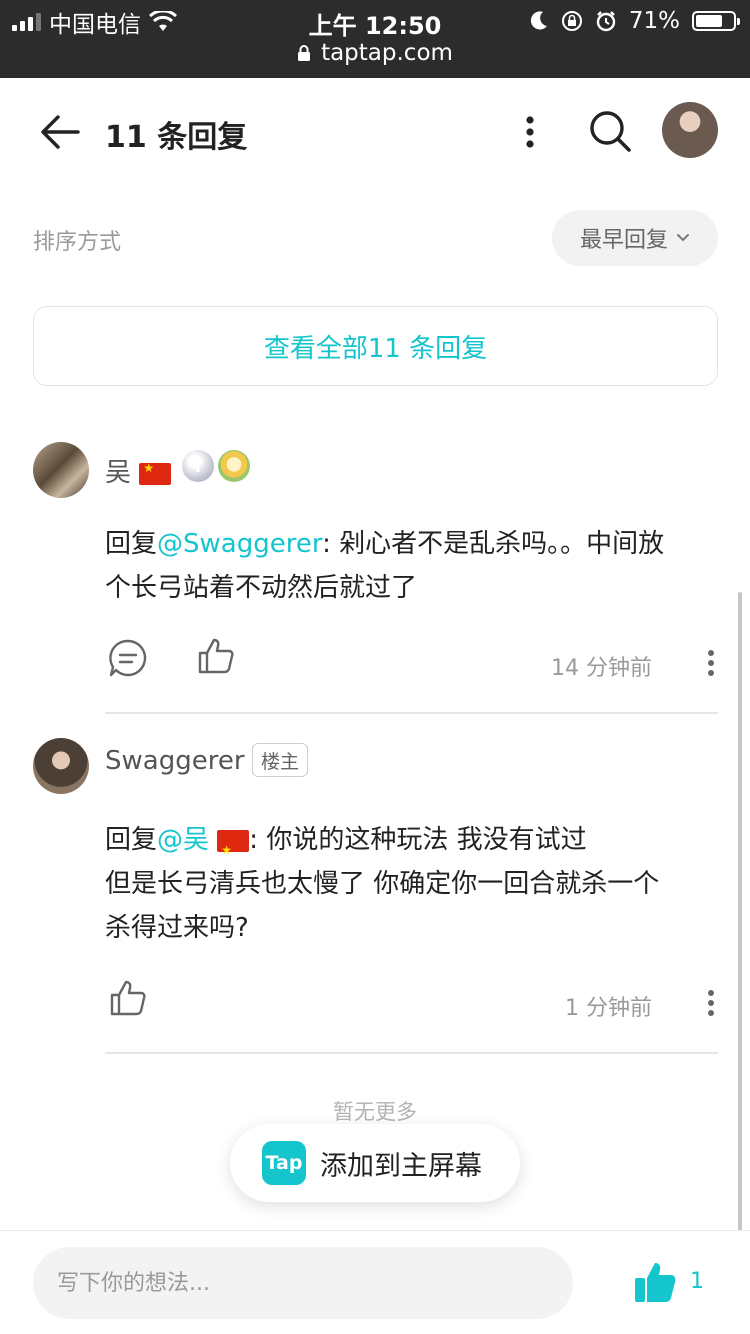 The width and height of the screenshot is (750, 1334). Describe the element at coordinates (697, 1281) in the screenshot. I see `like-count: 1` at that location.